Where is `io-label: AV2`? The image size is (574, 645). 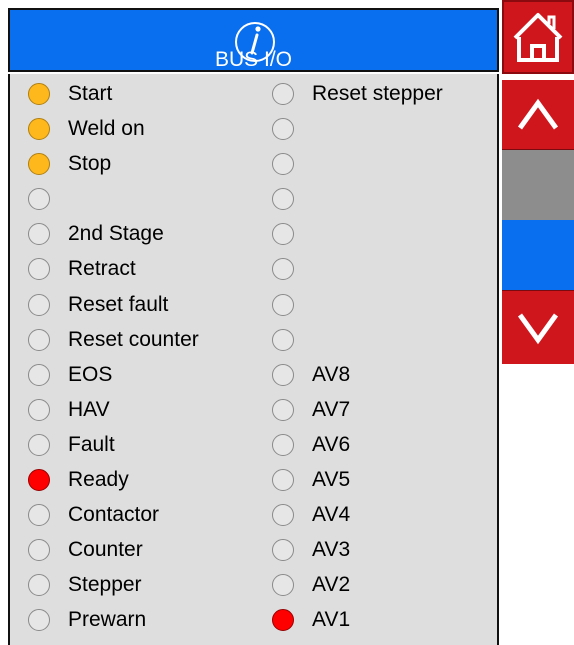
io-label: AV2 is located at coordinates (331, 585).